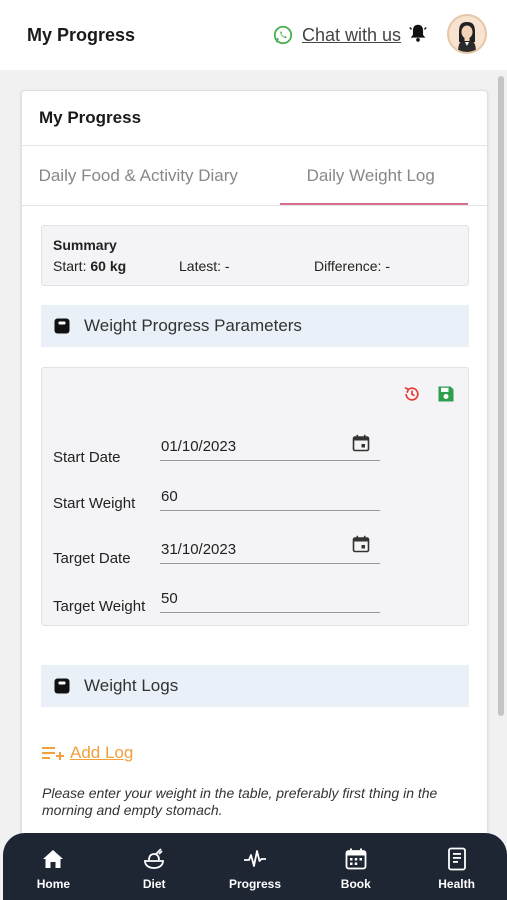 The width and height of the screenshot is (507, 900). Describe the element at coordinates (70, 266) in the screenshot. I see `summary-start-label: Start:` at that location.